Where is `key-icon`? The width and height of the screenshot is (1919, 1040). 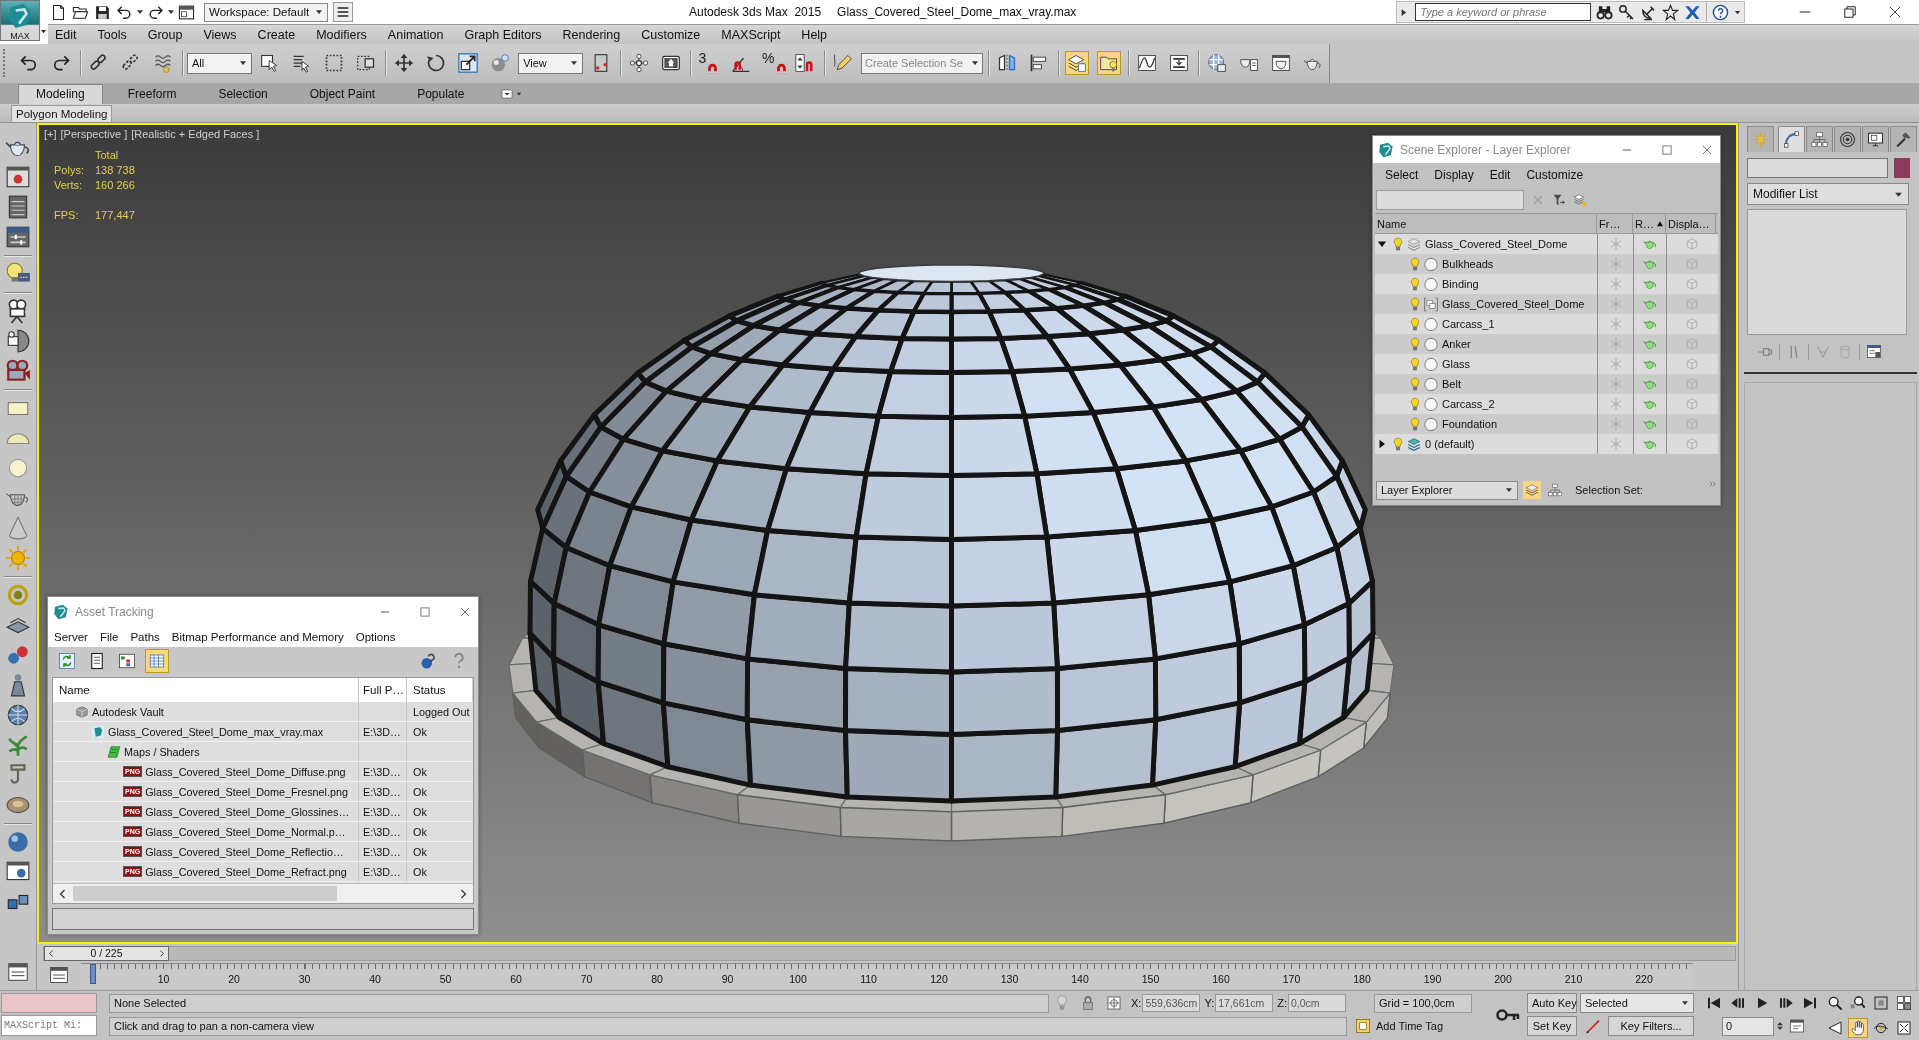
key-icon is located at coordinates (1627, 12).